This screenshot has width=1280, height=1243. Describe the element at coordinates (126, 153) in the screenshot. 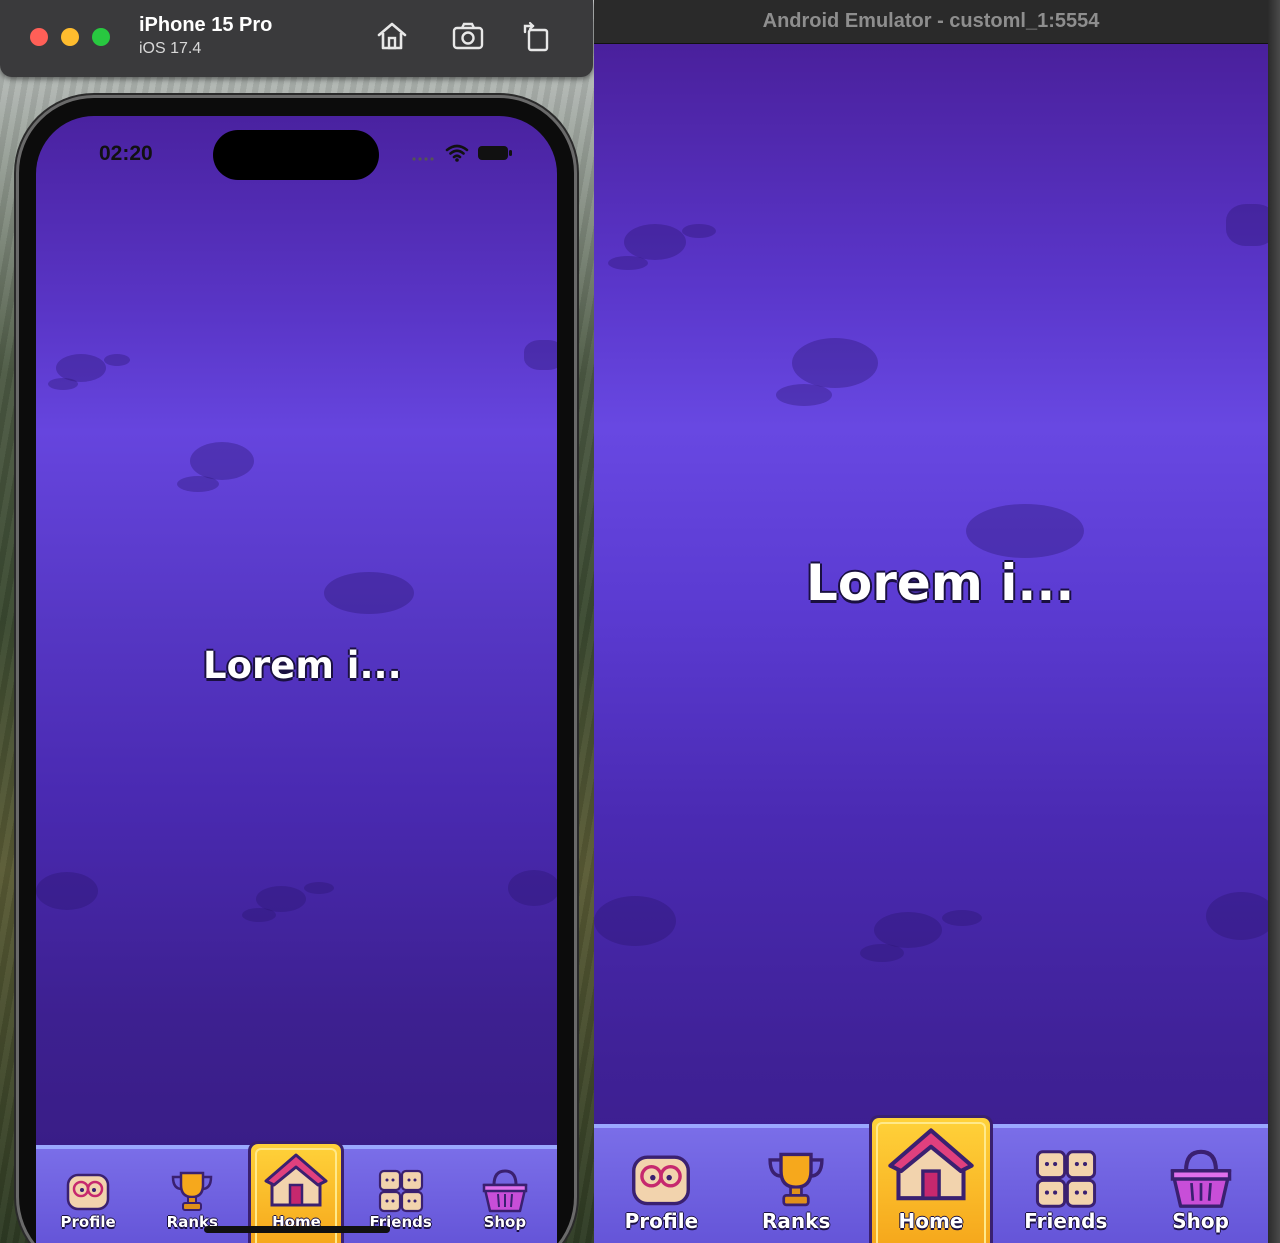

I see `status-time: 02:20` at that location.